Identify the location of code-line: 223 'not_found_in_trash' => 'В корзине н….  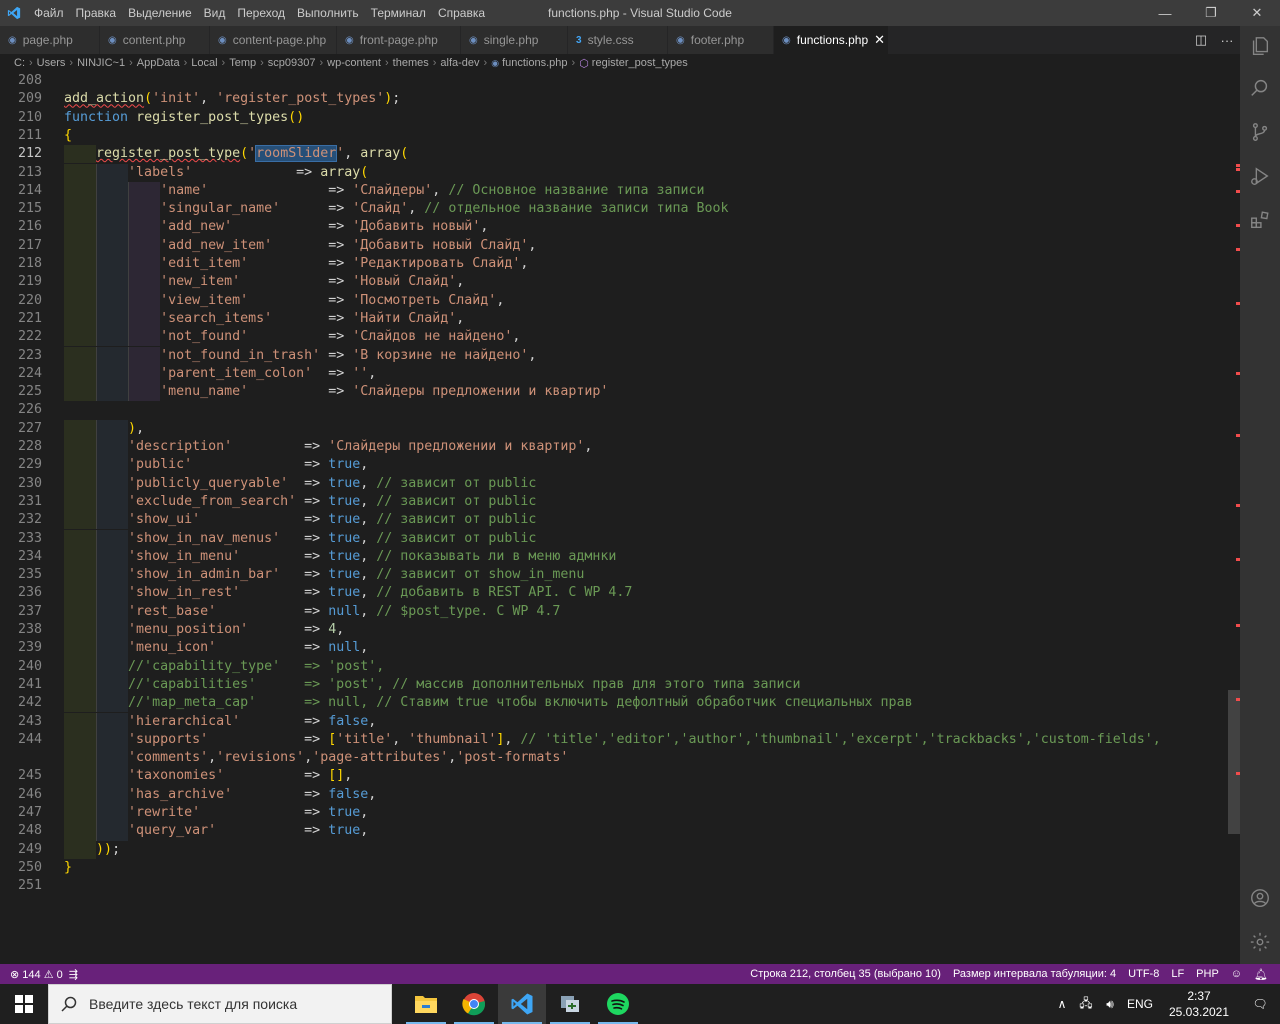
(620, 355).